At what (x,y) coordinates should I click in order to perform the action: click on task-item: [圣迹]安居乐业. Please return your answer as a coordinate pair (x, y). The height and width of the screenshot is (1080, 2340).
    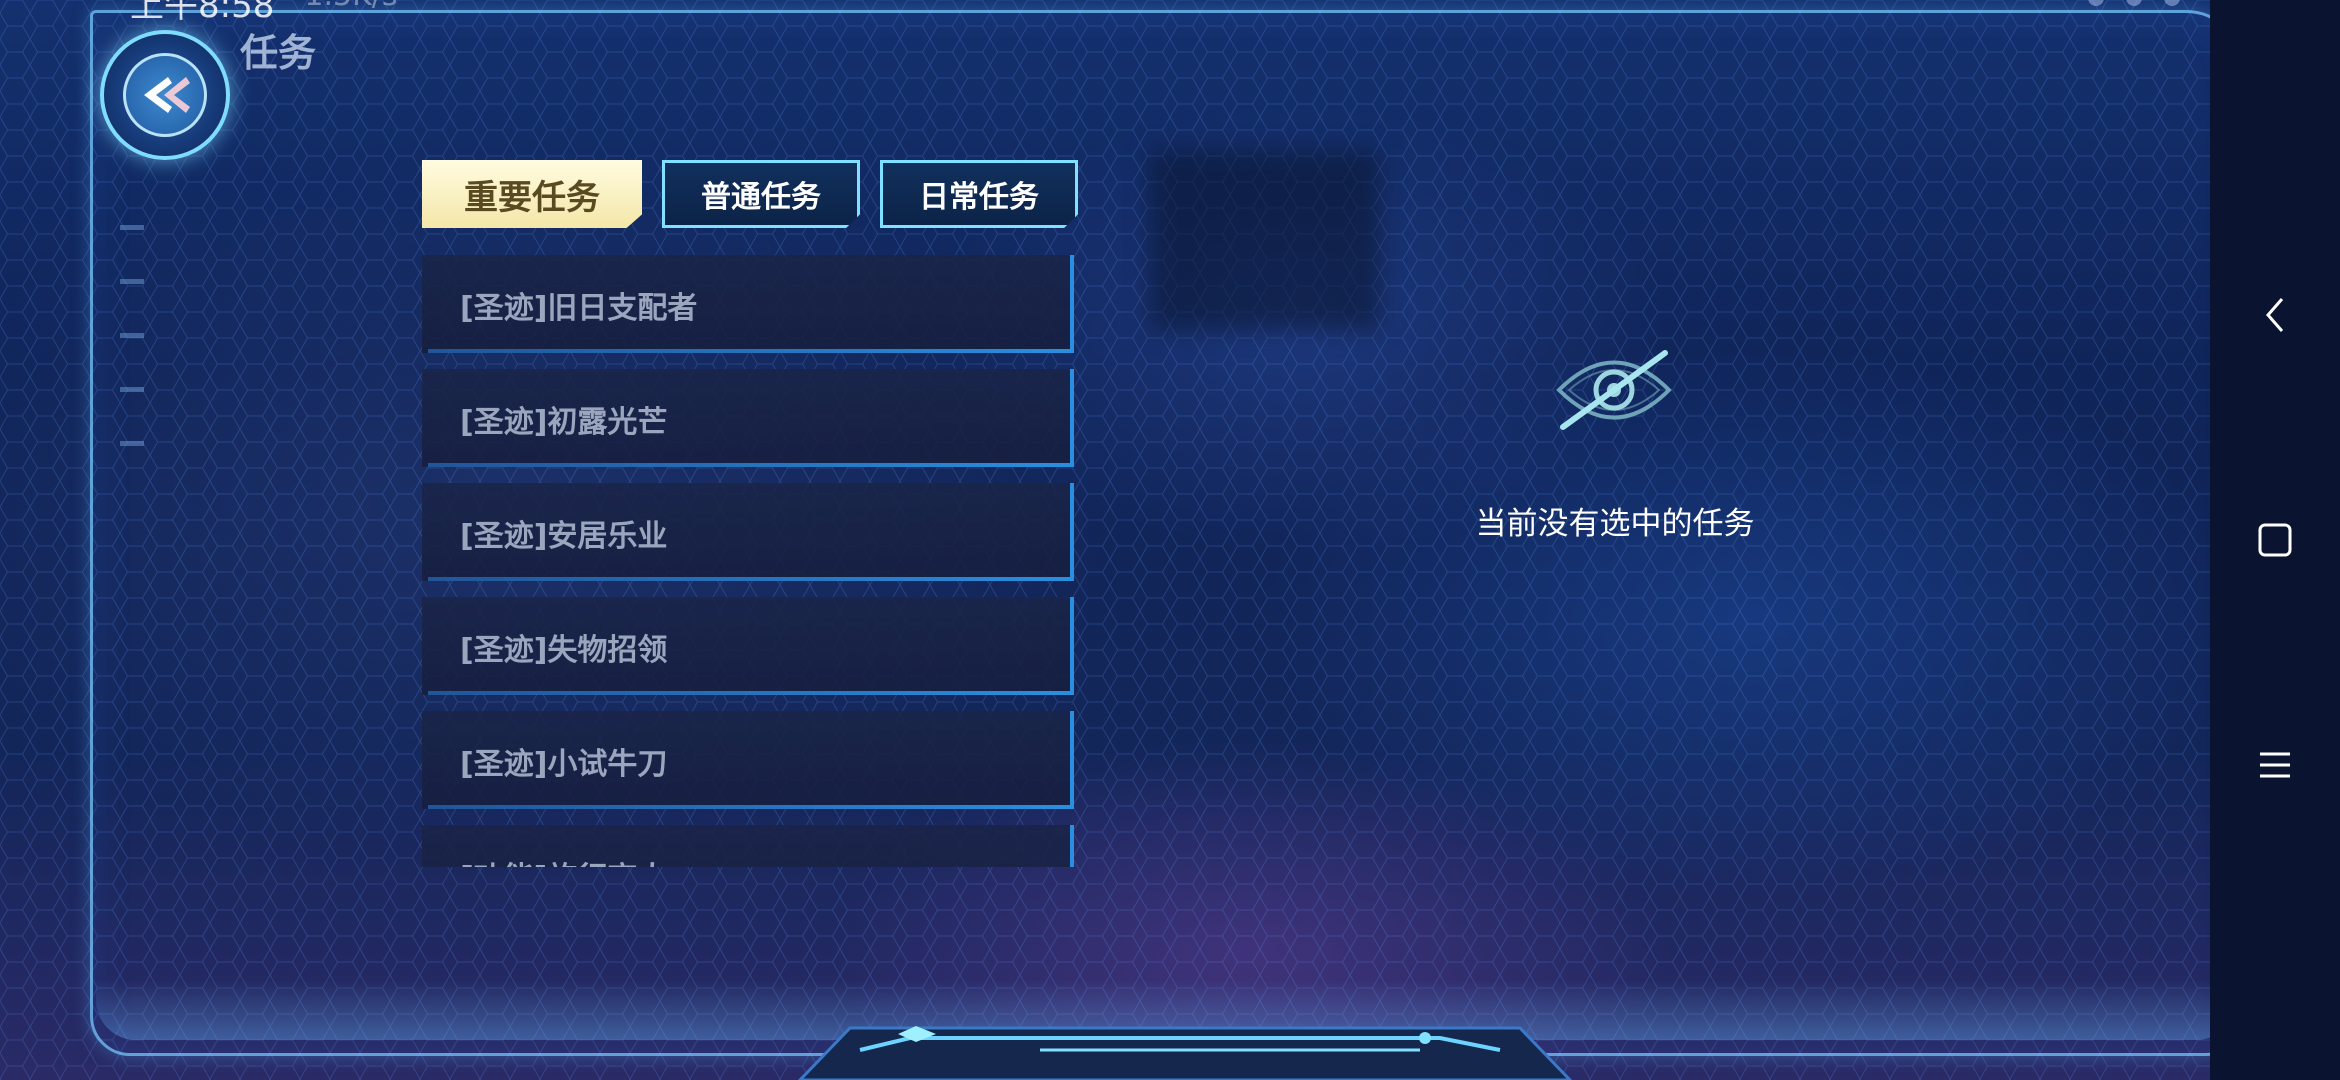
    Looking at the image, I should click on (748, 532).